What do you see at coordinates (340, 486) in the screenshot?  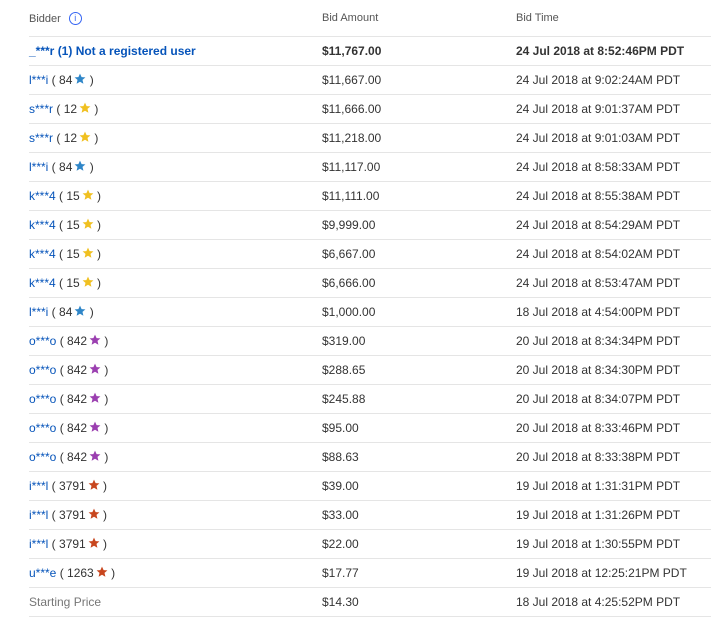 I see `bid-amount: $39.00` at bounding box center [340, 486].